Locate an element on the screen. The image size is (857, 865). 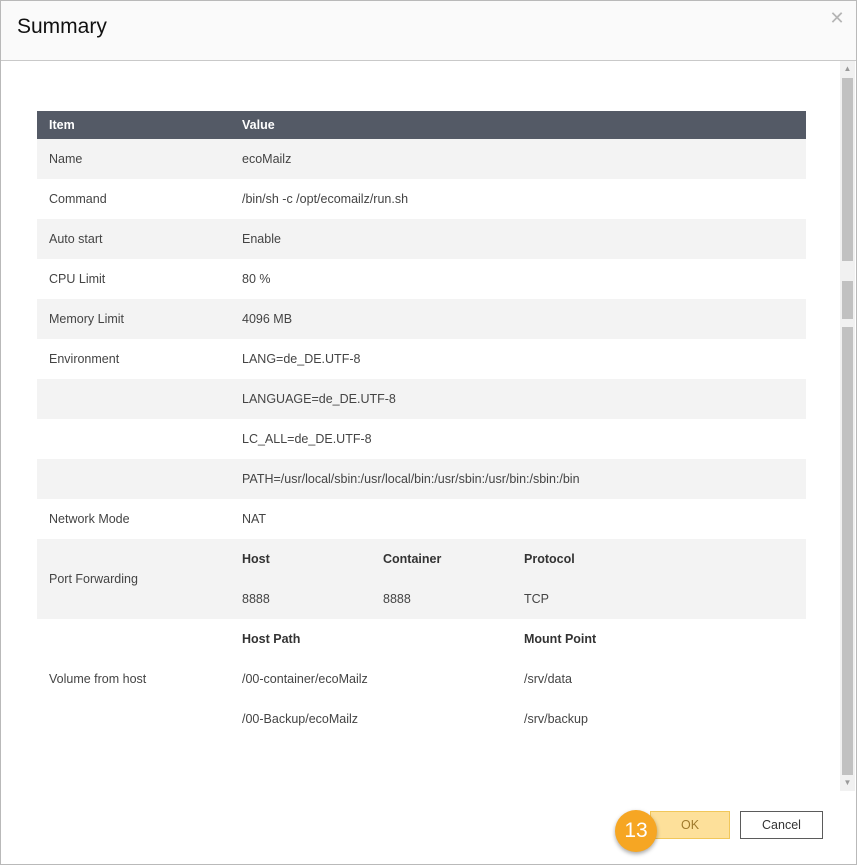
table-row: Command /bin/sh -c /opt/ecomailz/run.sh is located at coordinates (421, 199).